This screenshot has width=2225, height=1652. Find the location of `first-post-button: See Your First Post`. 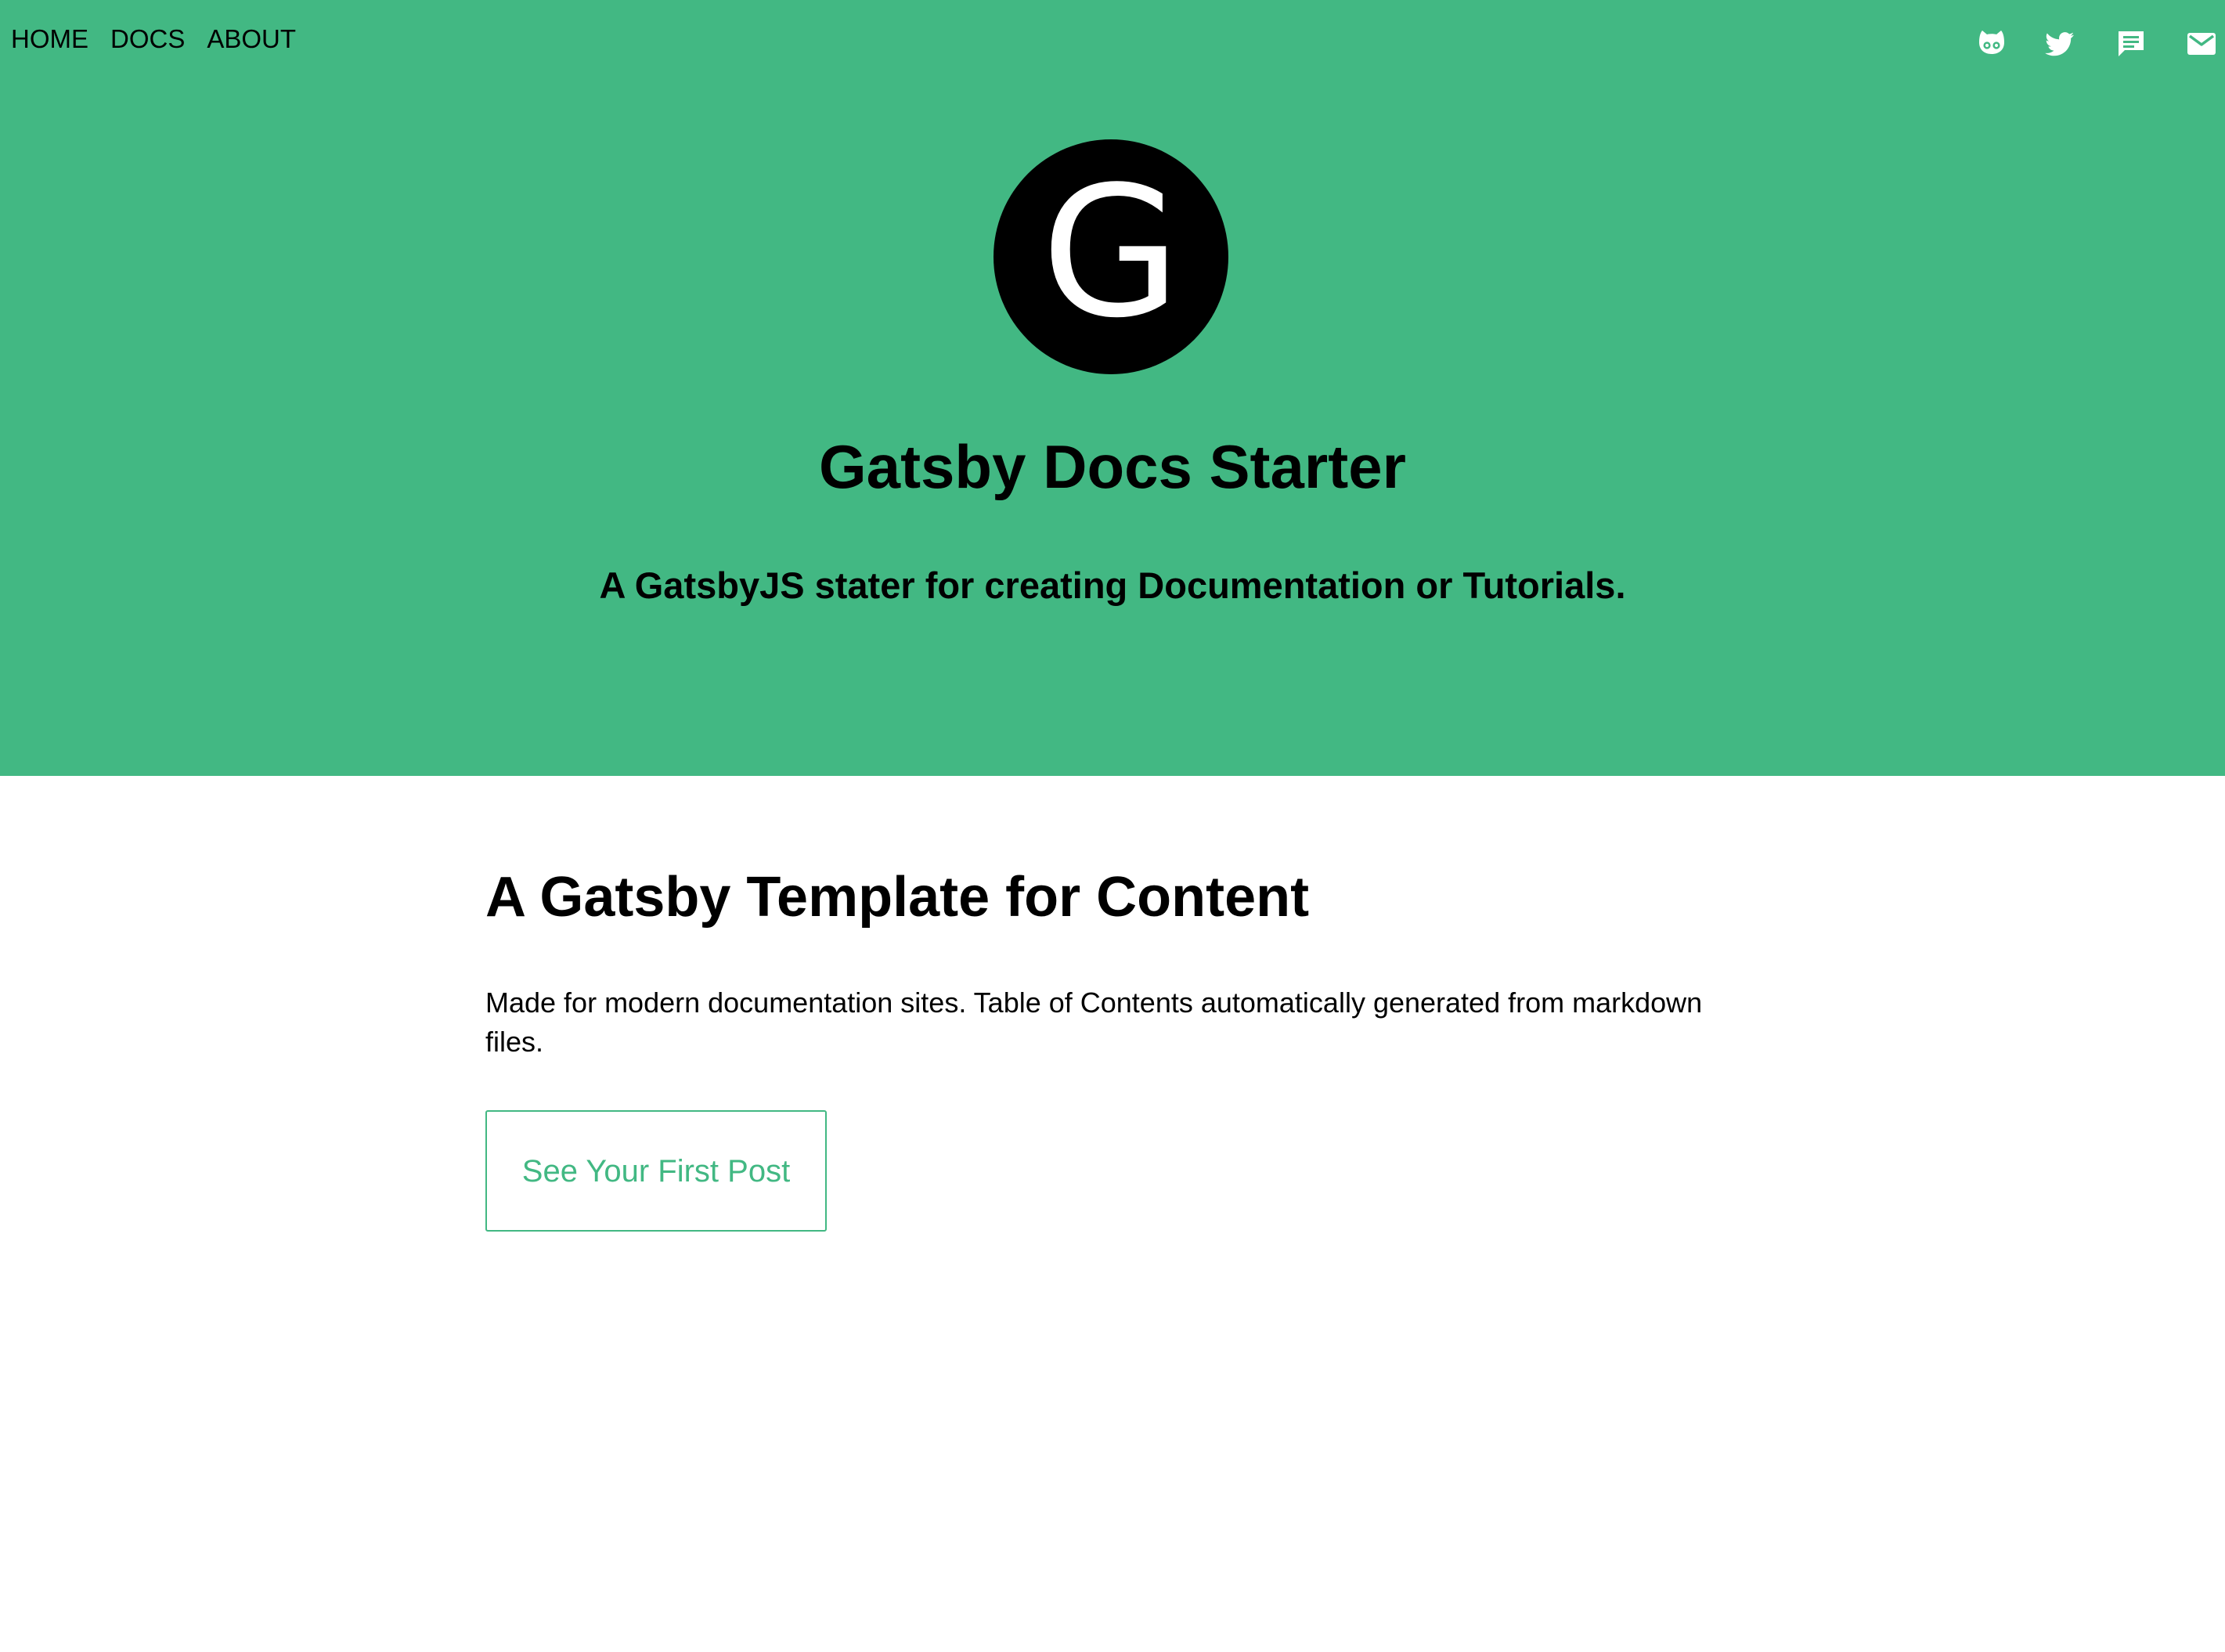

first-post-button: See Your First Post is located at coordinates (656, 1171).